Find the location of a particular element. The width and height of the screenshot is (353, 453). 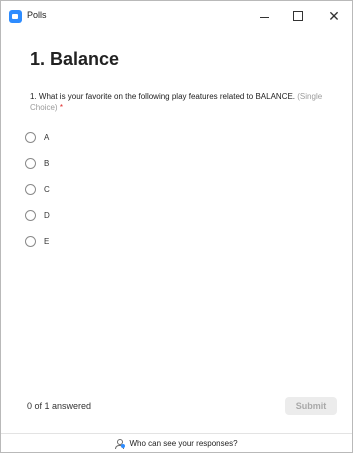

answer-options: A B C D E is located at coordinates (37, 189).